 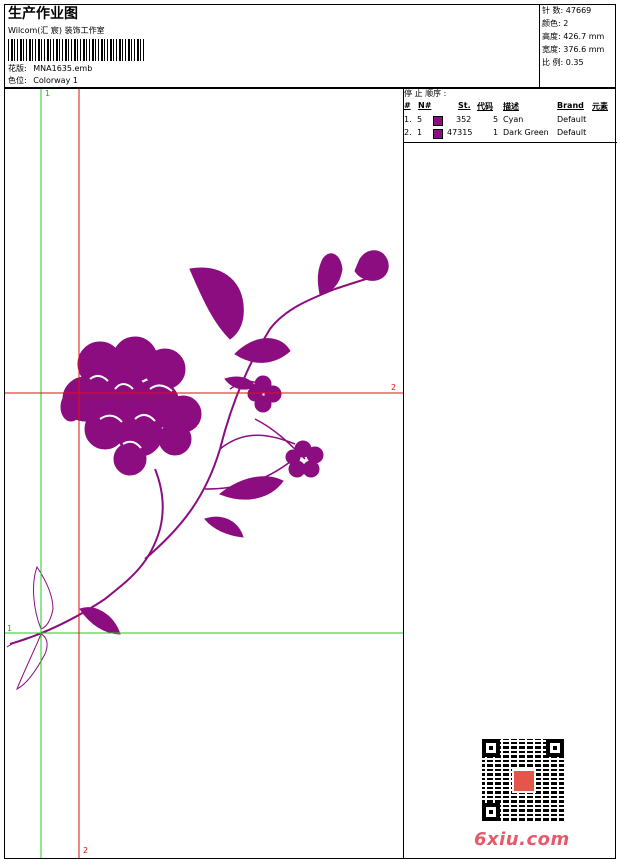 I want to click on design-file-row: 花版: MNA1635.emb, so click(x=50, y=69).